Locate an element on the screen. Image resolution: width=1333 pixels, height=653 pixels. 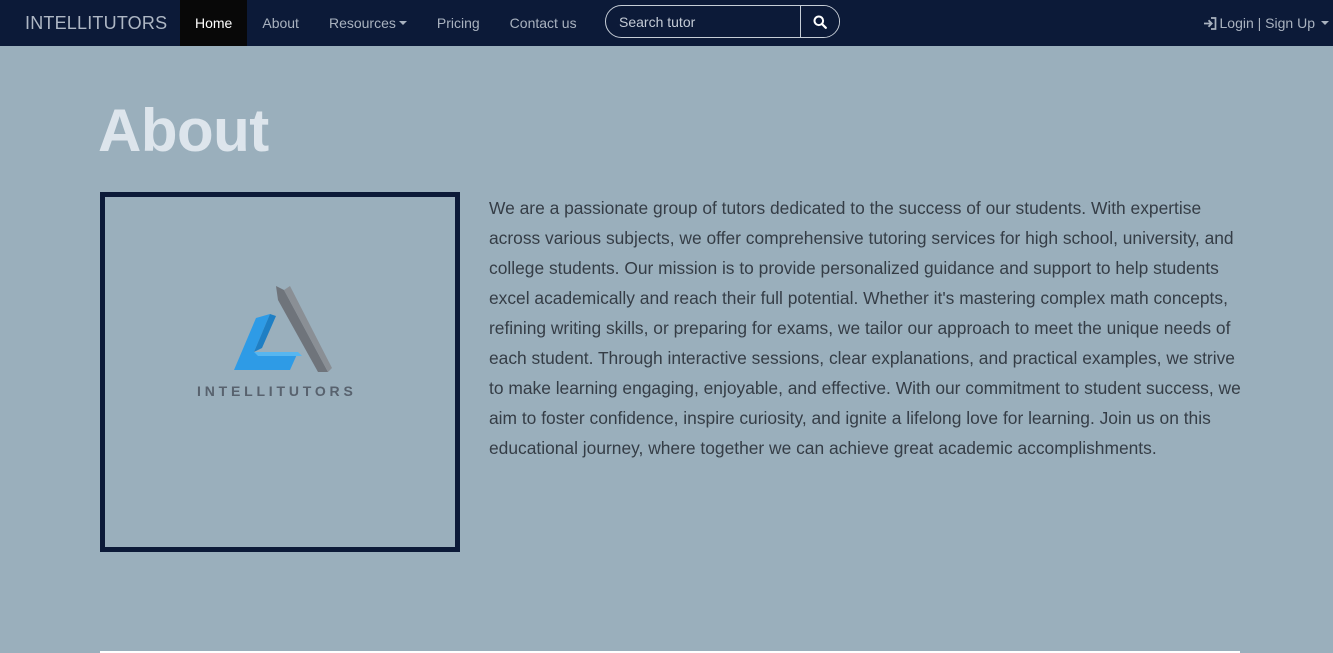
nav-resources: Resources is located at coordinates (368, 23).